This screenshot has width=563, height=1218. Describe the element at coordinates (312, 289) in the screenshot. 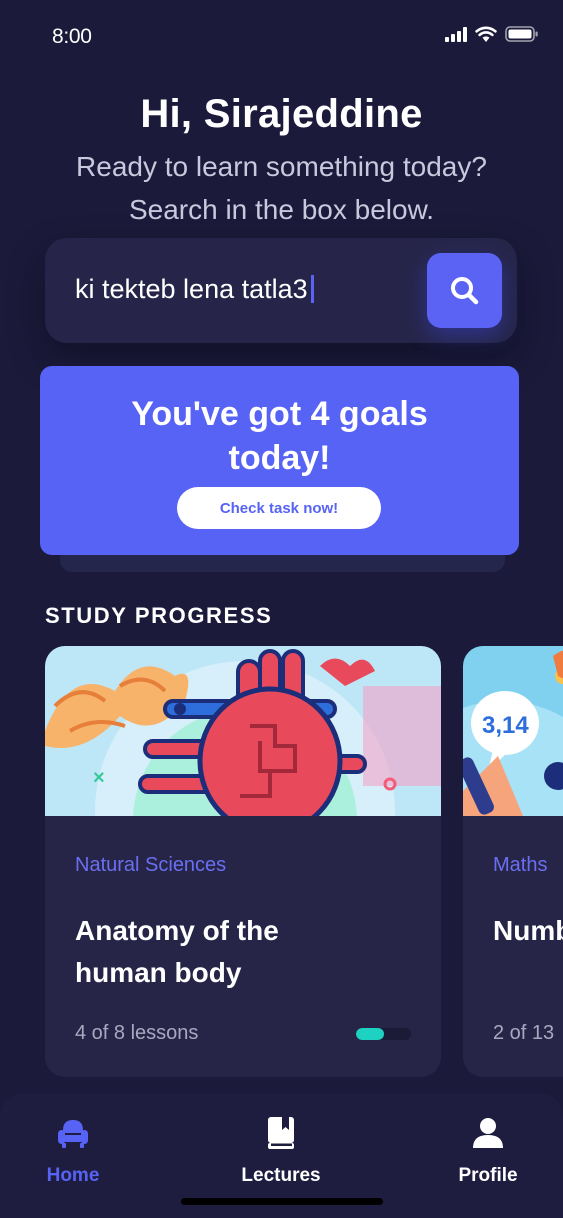

I see `text-caret` at that location.